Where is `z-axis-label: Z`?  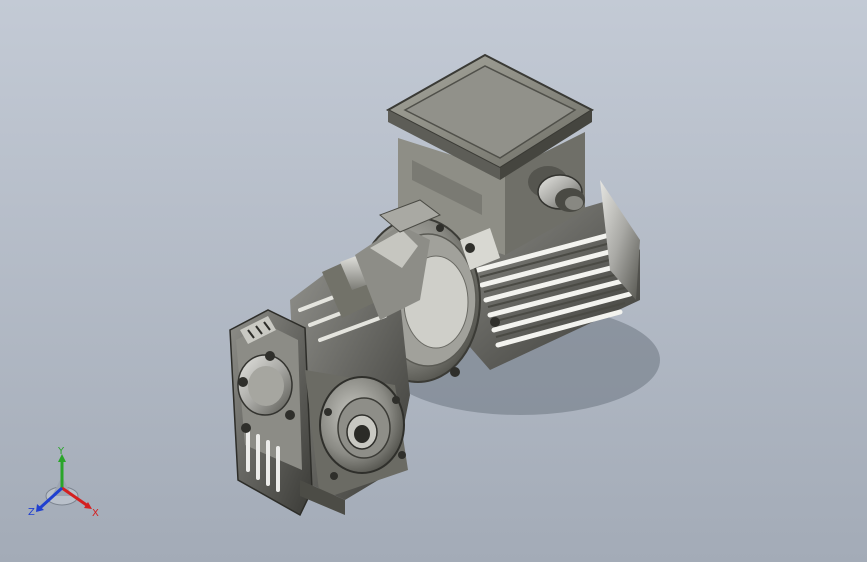 z-axis-label: Z is located at coordinates (31, 512).